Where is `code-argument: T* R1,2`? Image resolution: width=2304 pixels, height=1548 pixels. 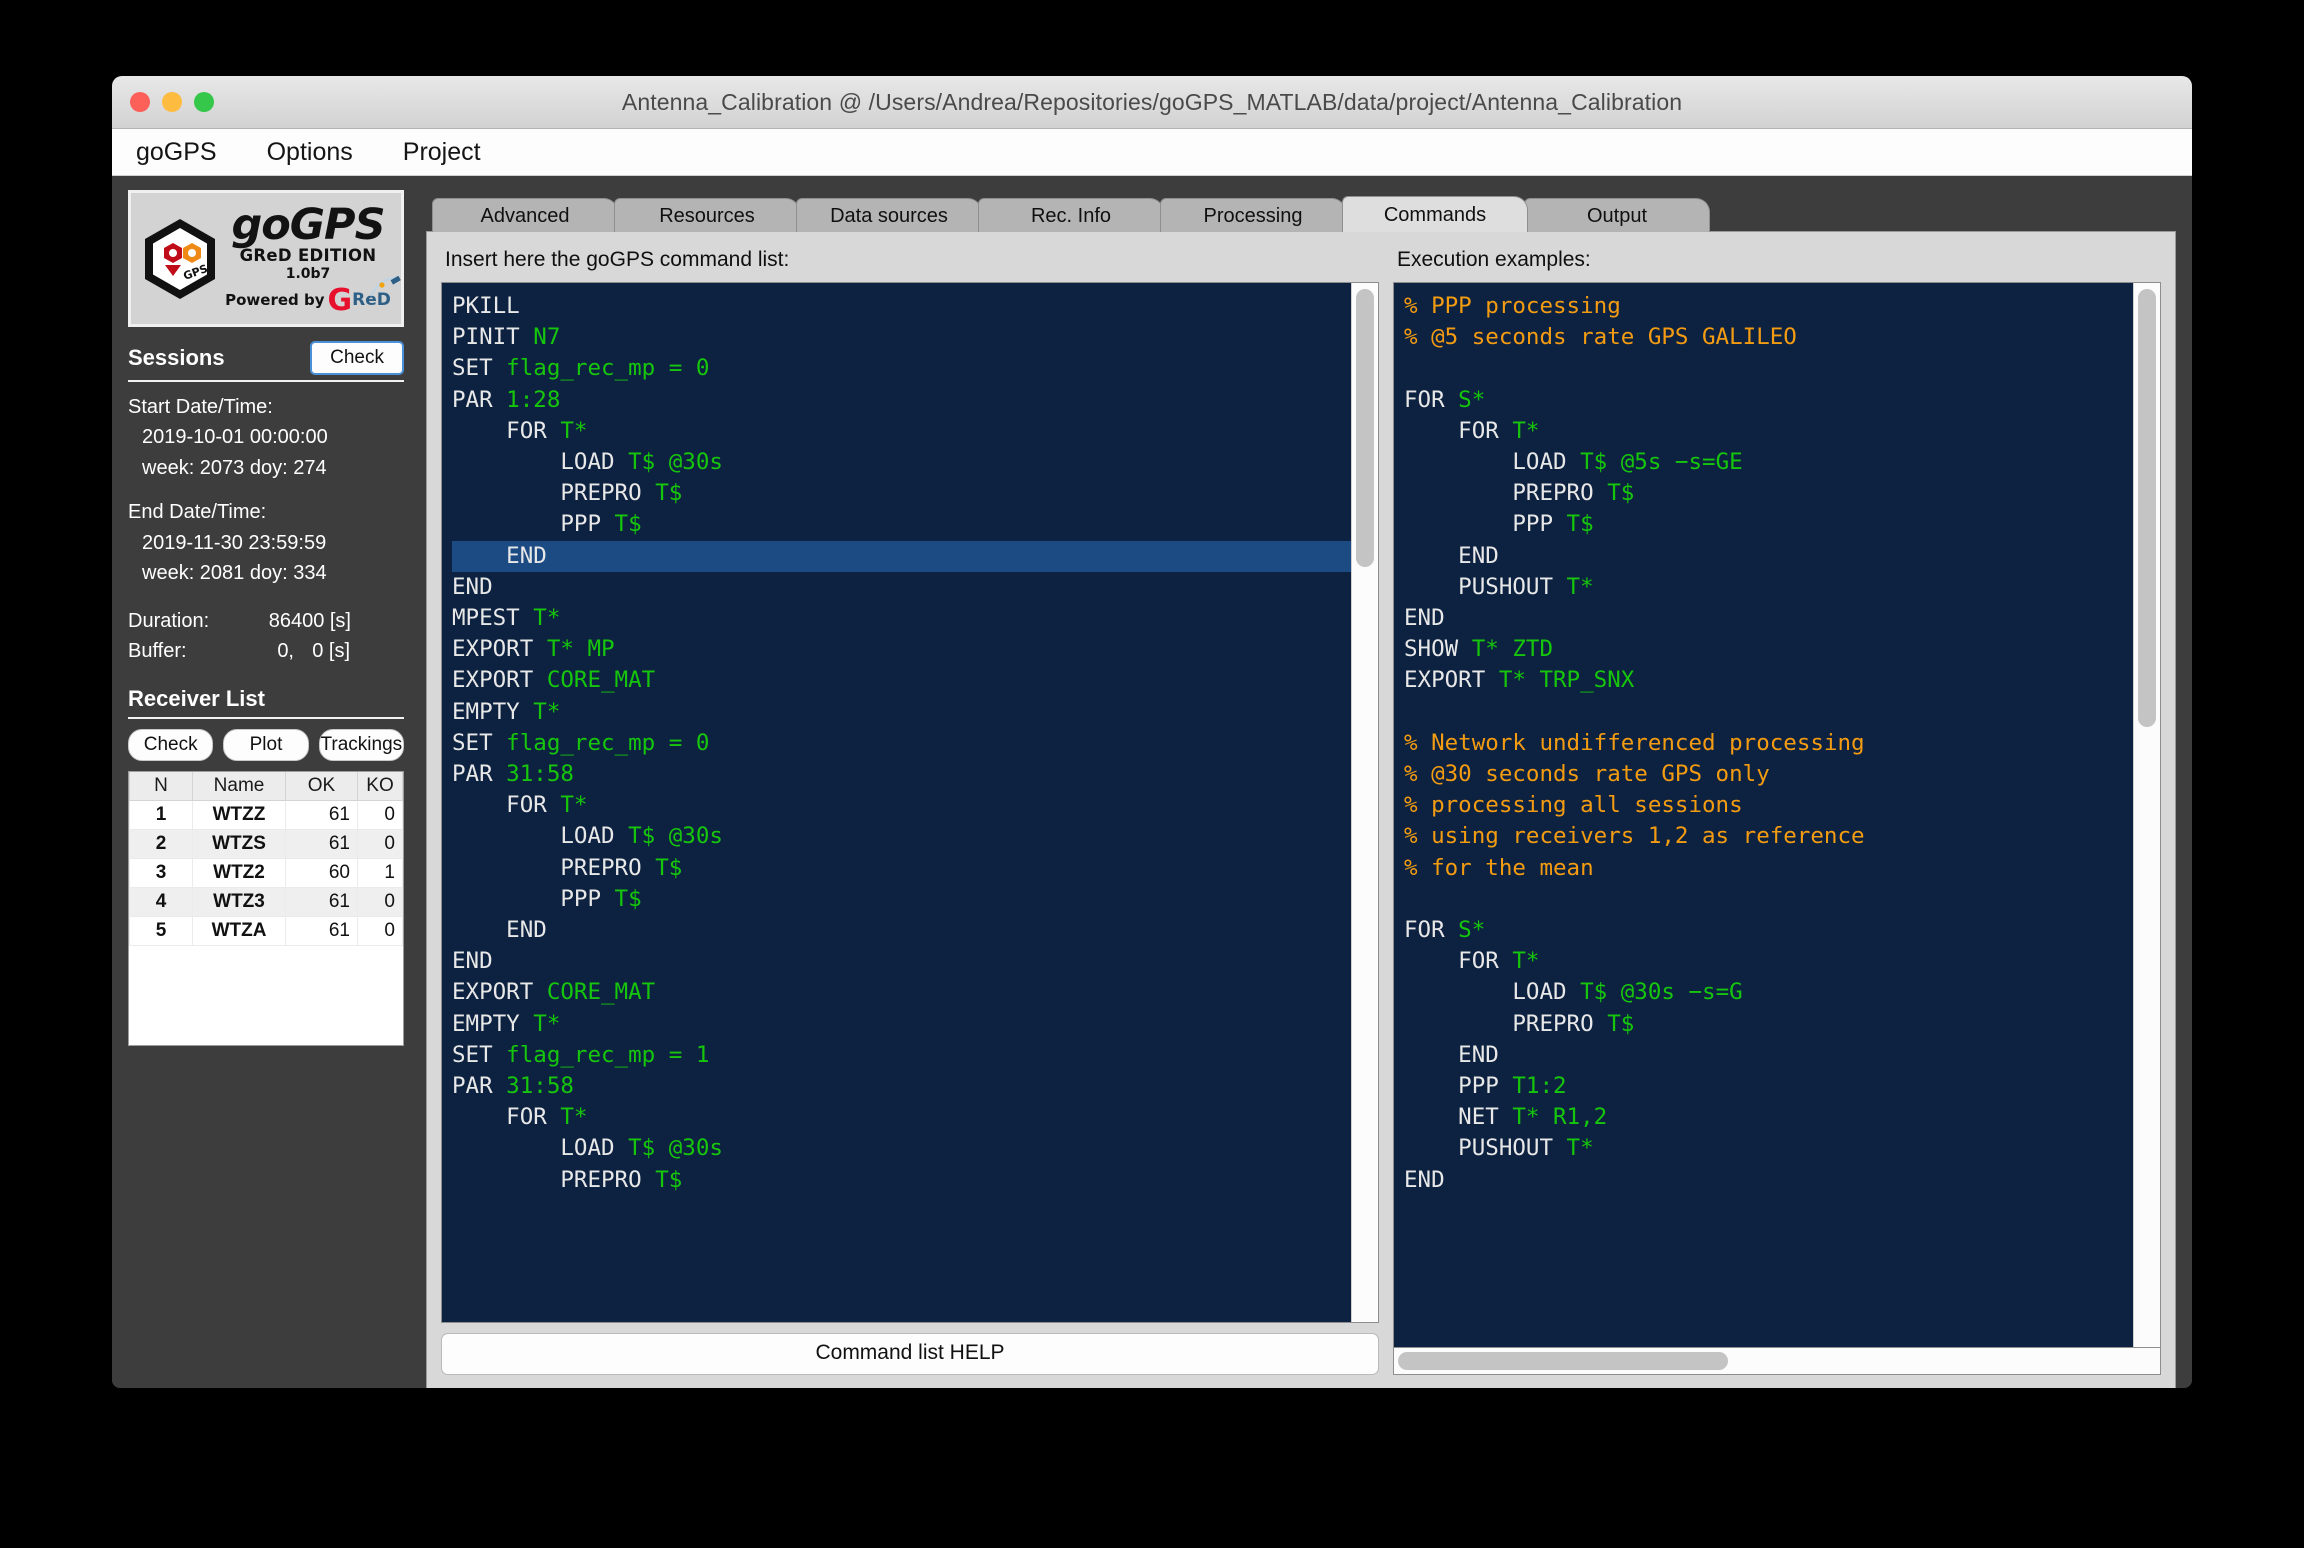 code-argument: T* R1,2 is located at coordinates (1553, 1117).